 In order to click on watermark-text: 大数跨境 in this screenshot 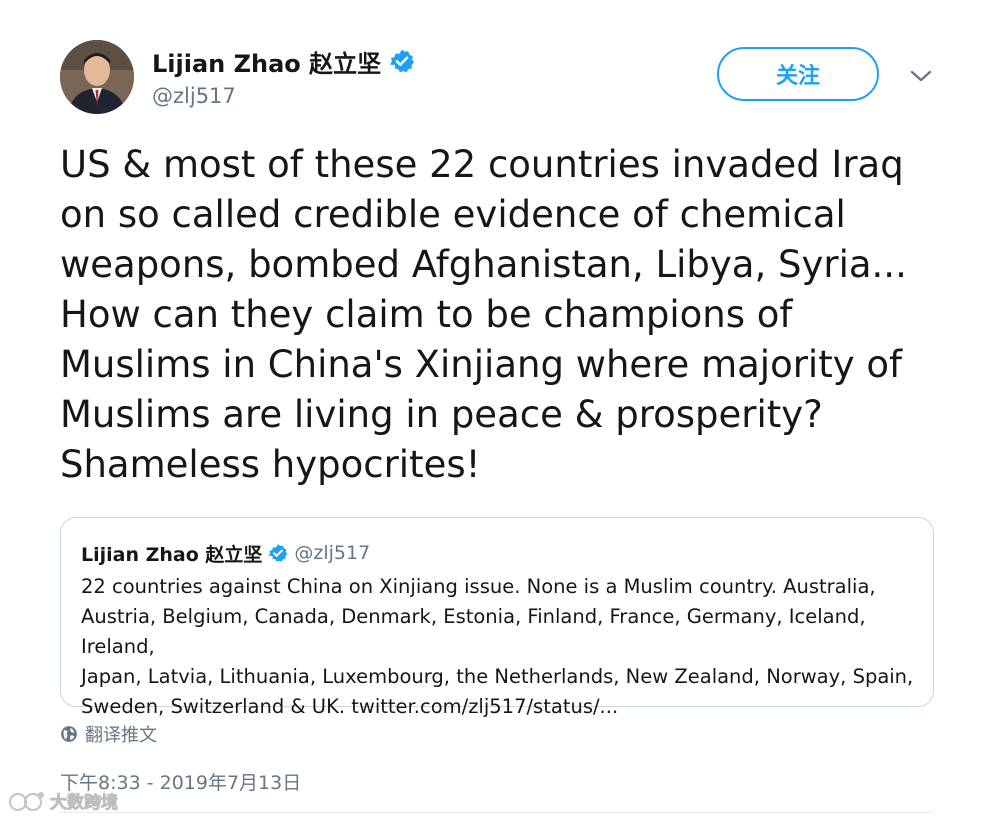, I will do `click(84, 803)`.